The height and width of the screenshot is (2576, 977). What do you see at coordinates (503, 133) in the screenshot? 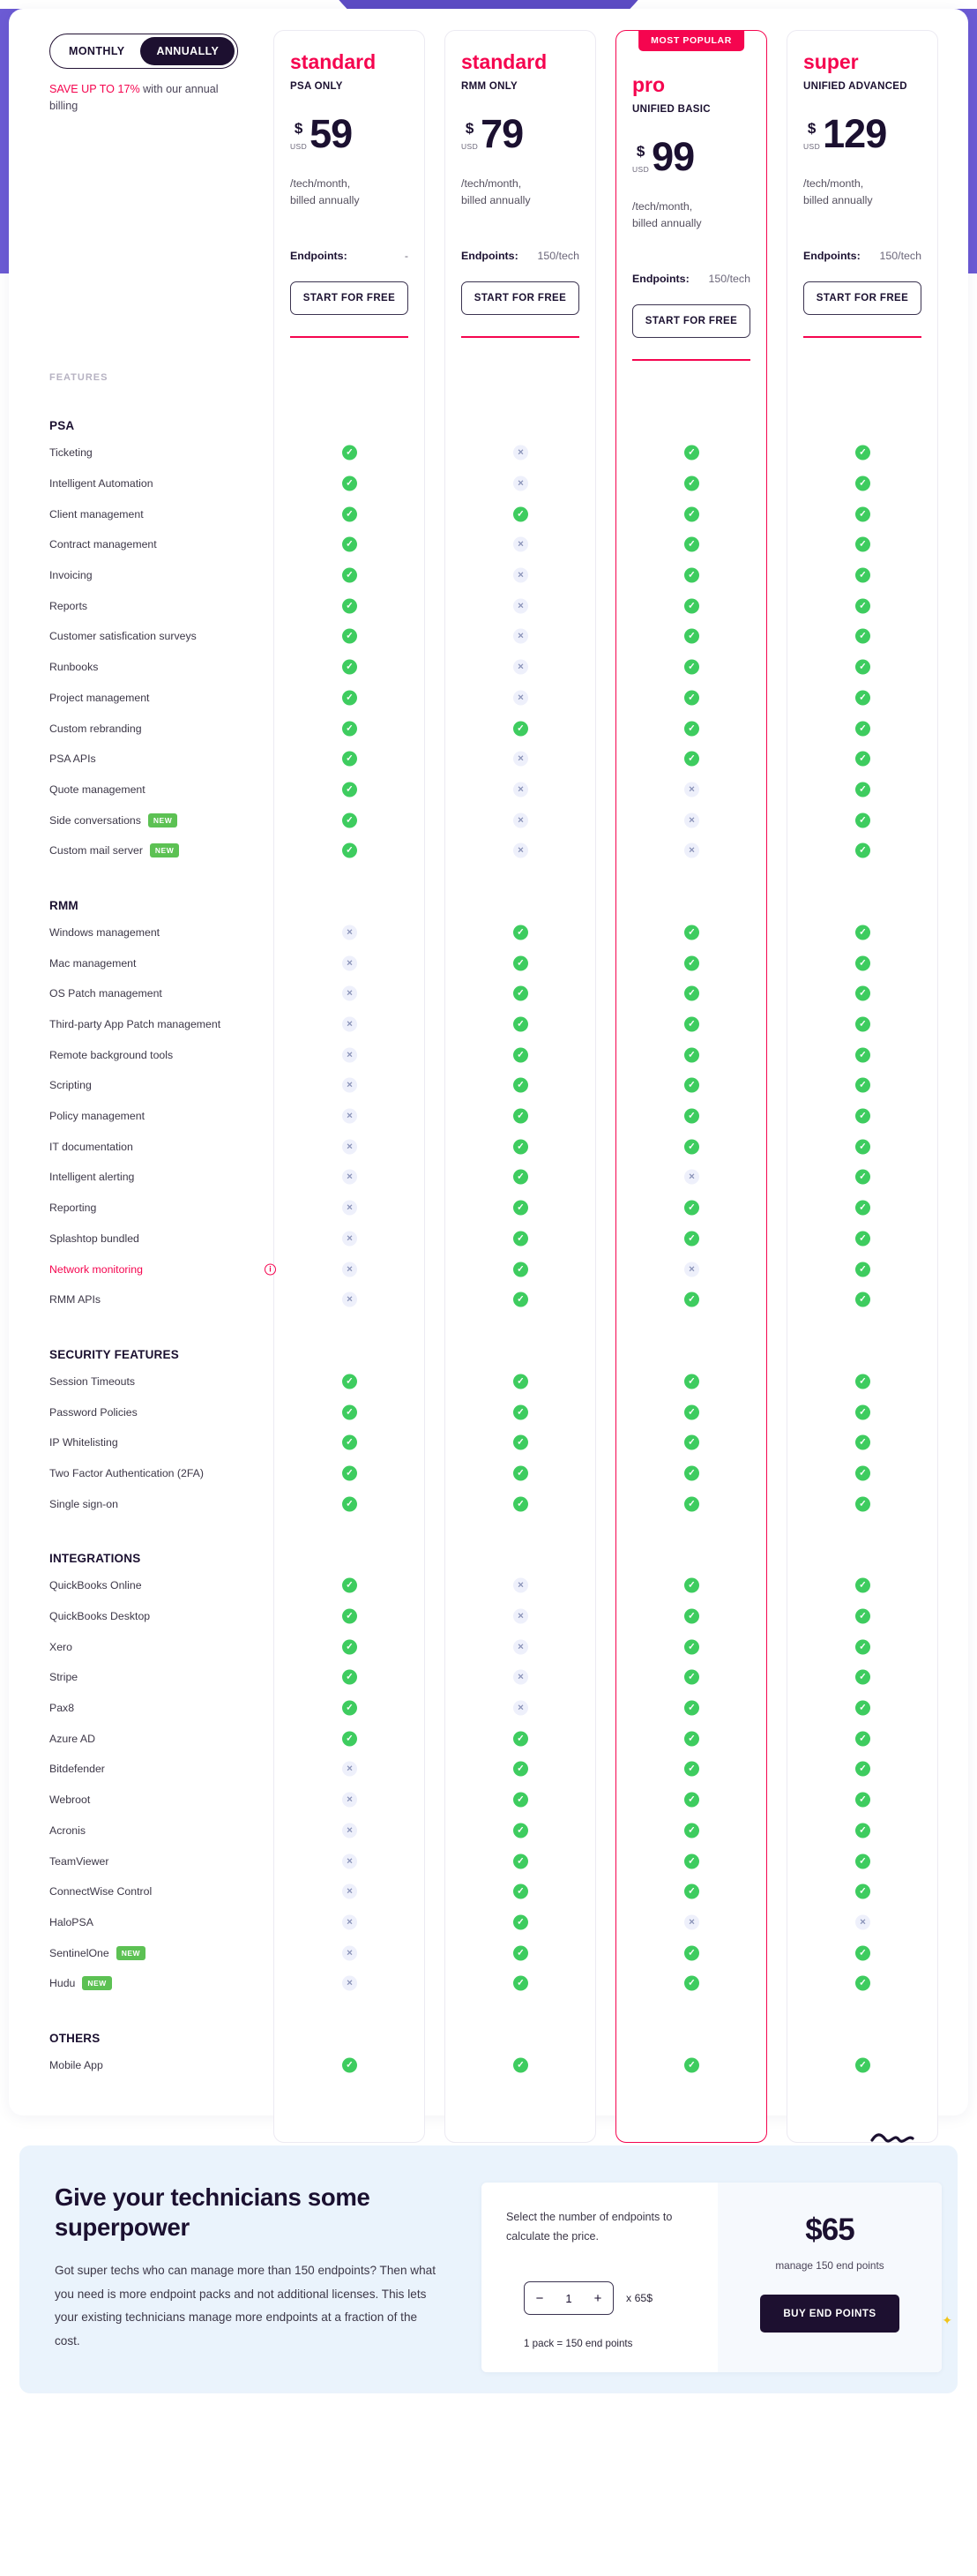
I see `price-amount: 79` at bounding box center [503, 133].